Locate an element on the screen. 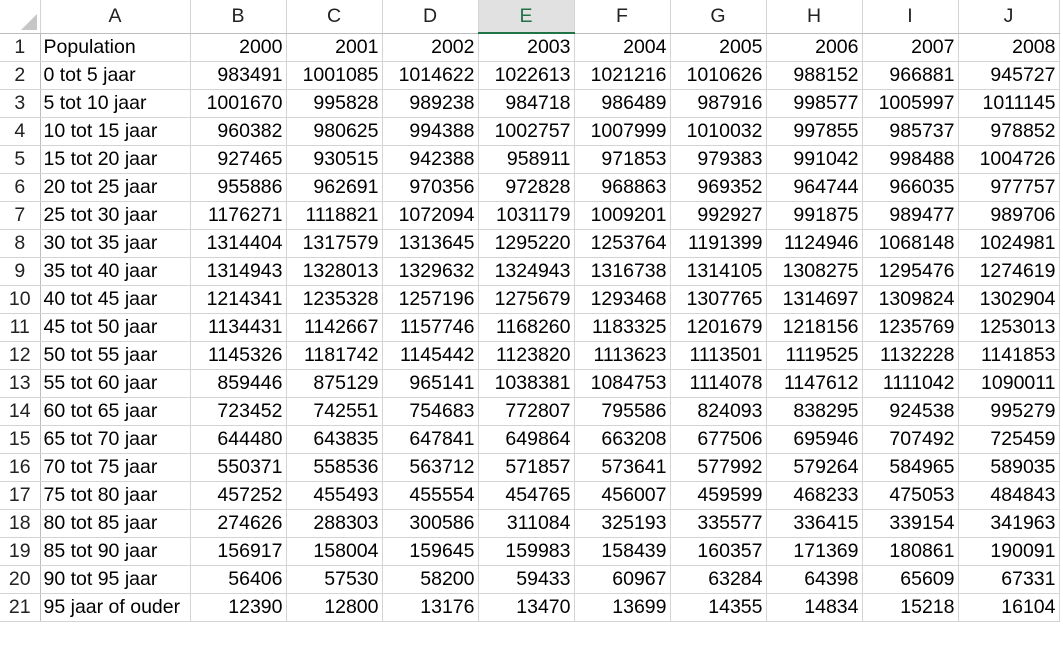  cell-value: 58200 is located at coordinates (430, 579).